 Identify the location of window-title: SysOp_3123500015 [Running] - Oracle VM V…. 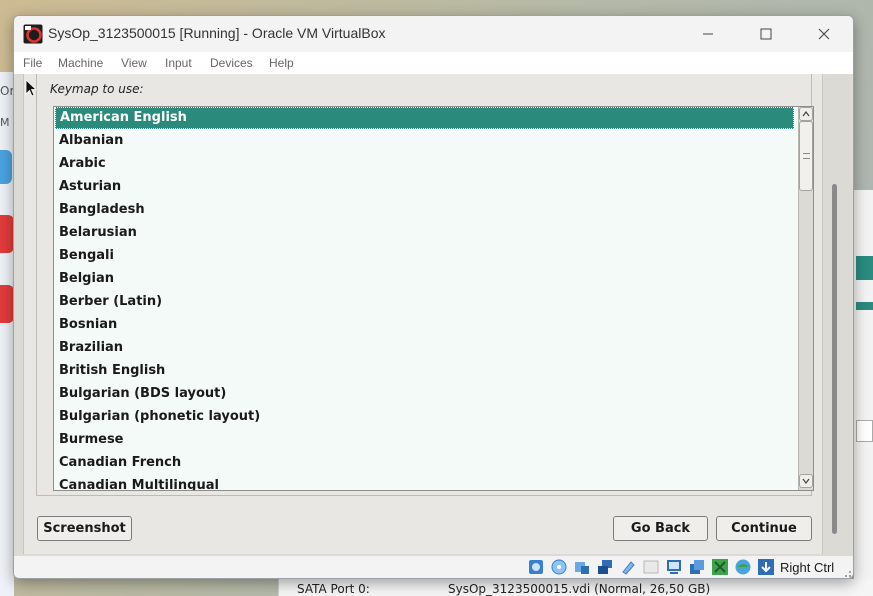
(217, 33).